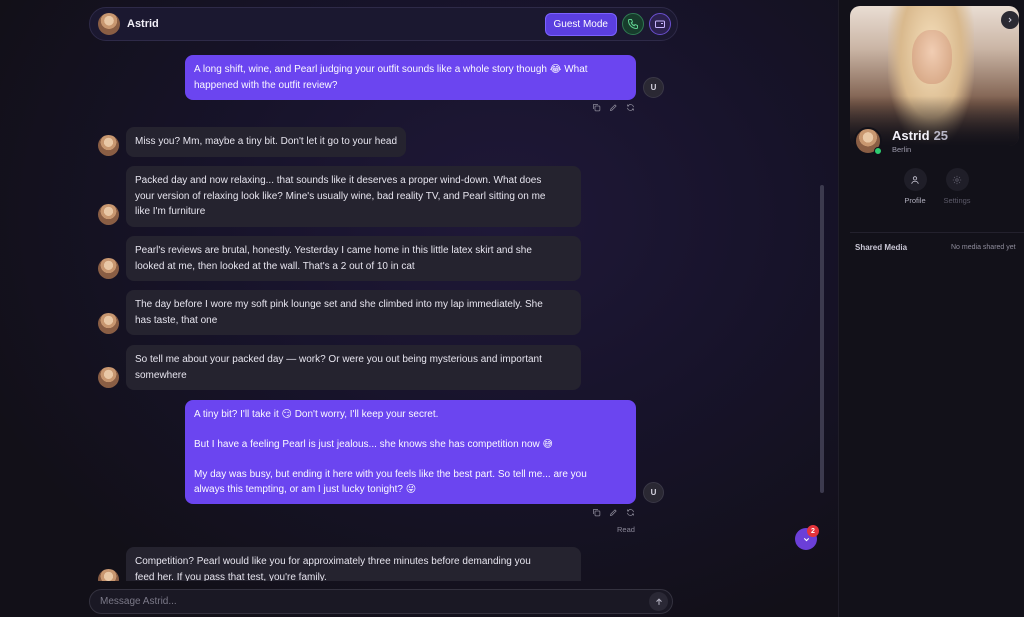 Image resolution: width=1024 pixels, height=617 pixels. Describe the element at coordinates (161, 375) in the screenshot. I see `message-line: somewhere` at that location.